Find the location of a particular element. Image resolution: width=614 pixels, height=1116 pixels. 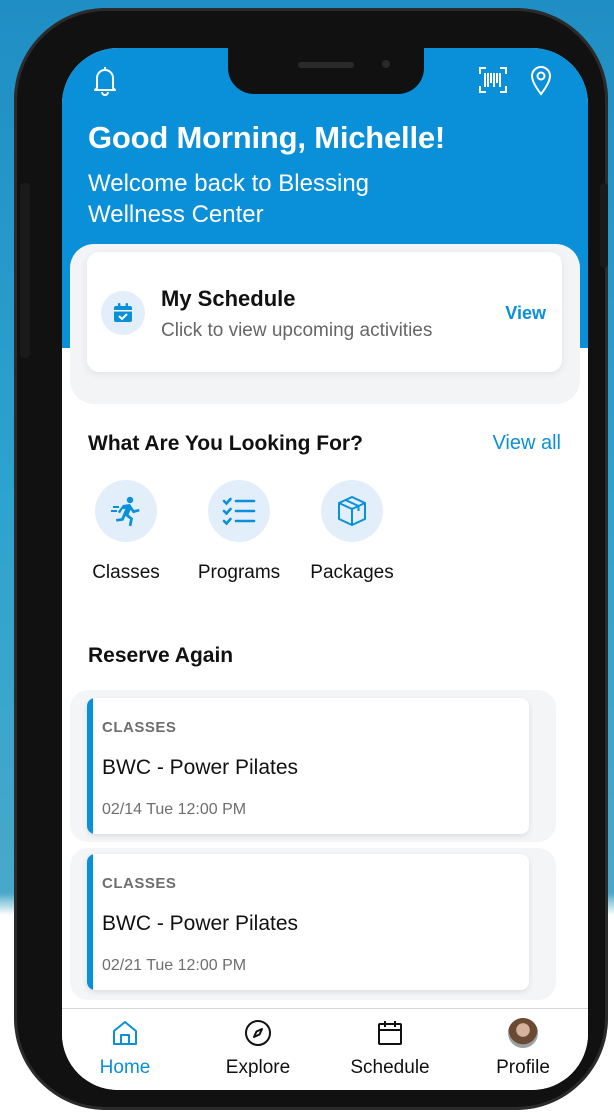

tab-home: Home is located at coordinates (125, 1048).